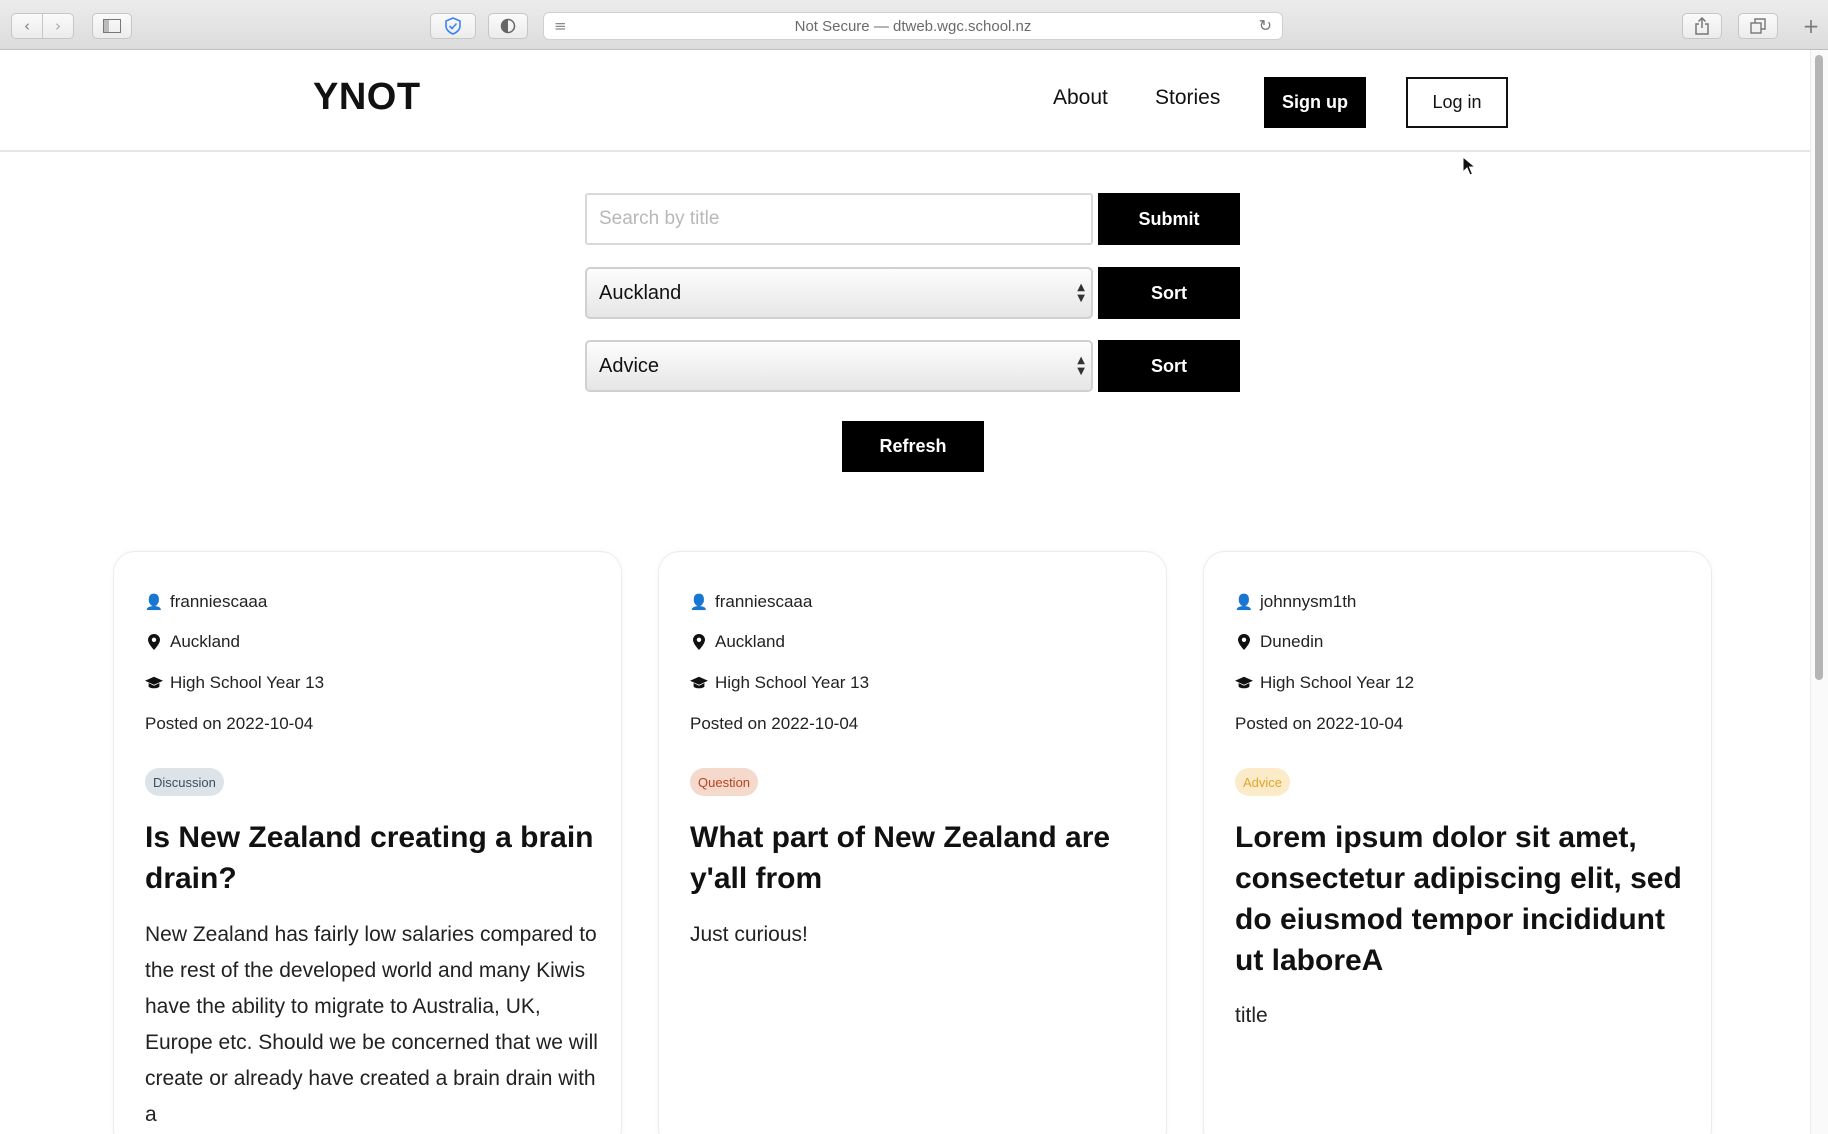  Describe the element at coordinates (1337, 682) in the screenshot. I see `post-school-text: High School Year 12` at that location.